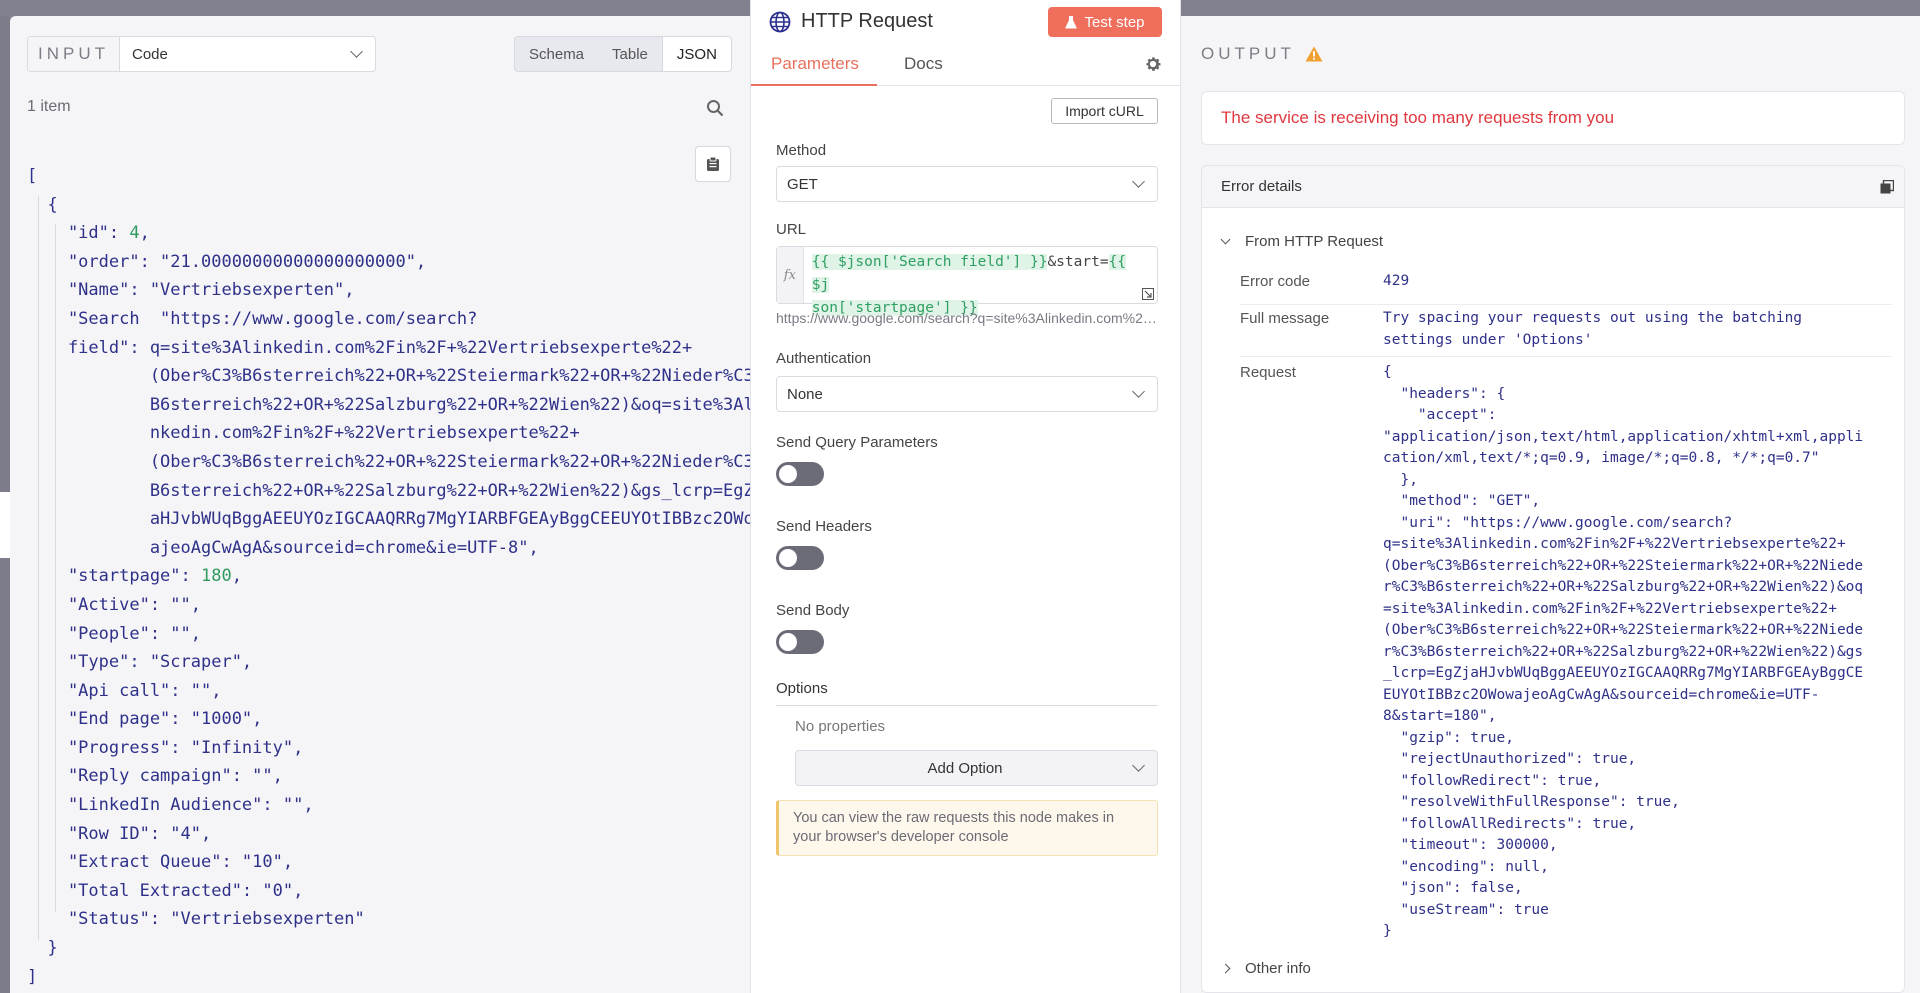 Image resolution: width=1920 pixels, height=993 pixels. Describe the element at coordinates (1440, 716) in the screenshot. I see `request-line: 8&start=180",` at that location.